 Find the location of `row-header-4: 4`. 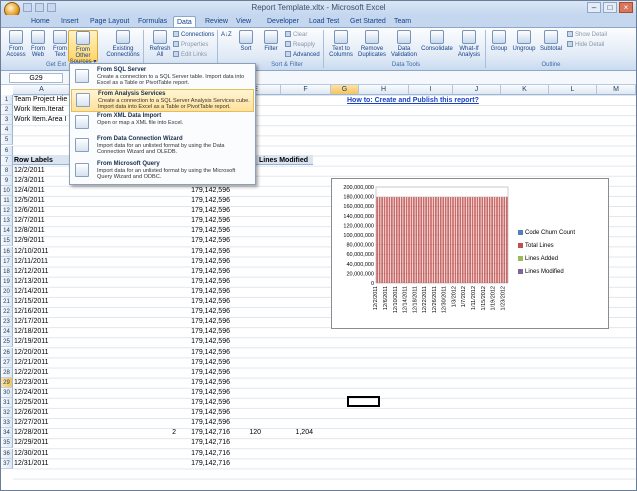

row-header-4: 4 is located at coordinates (7, 130).